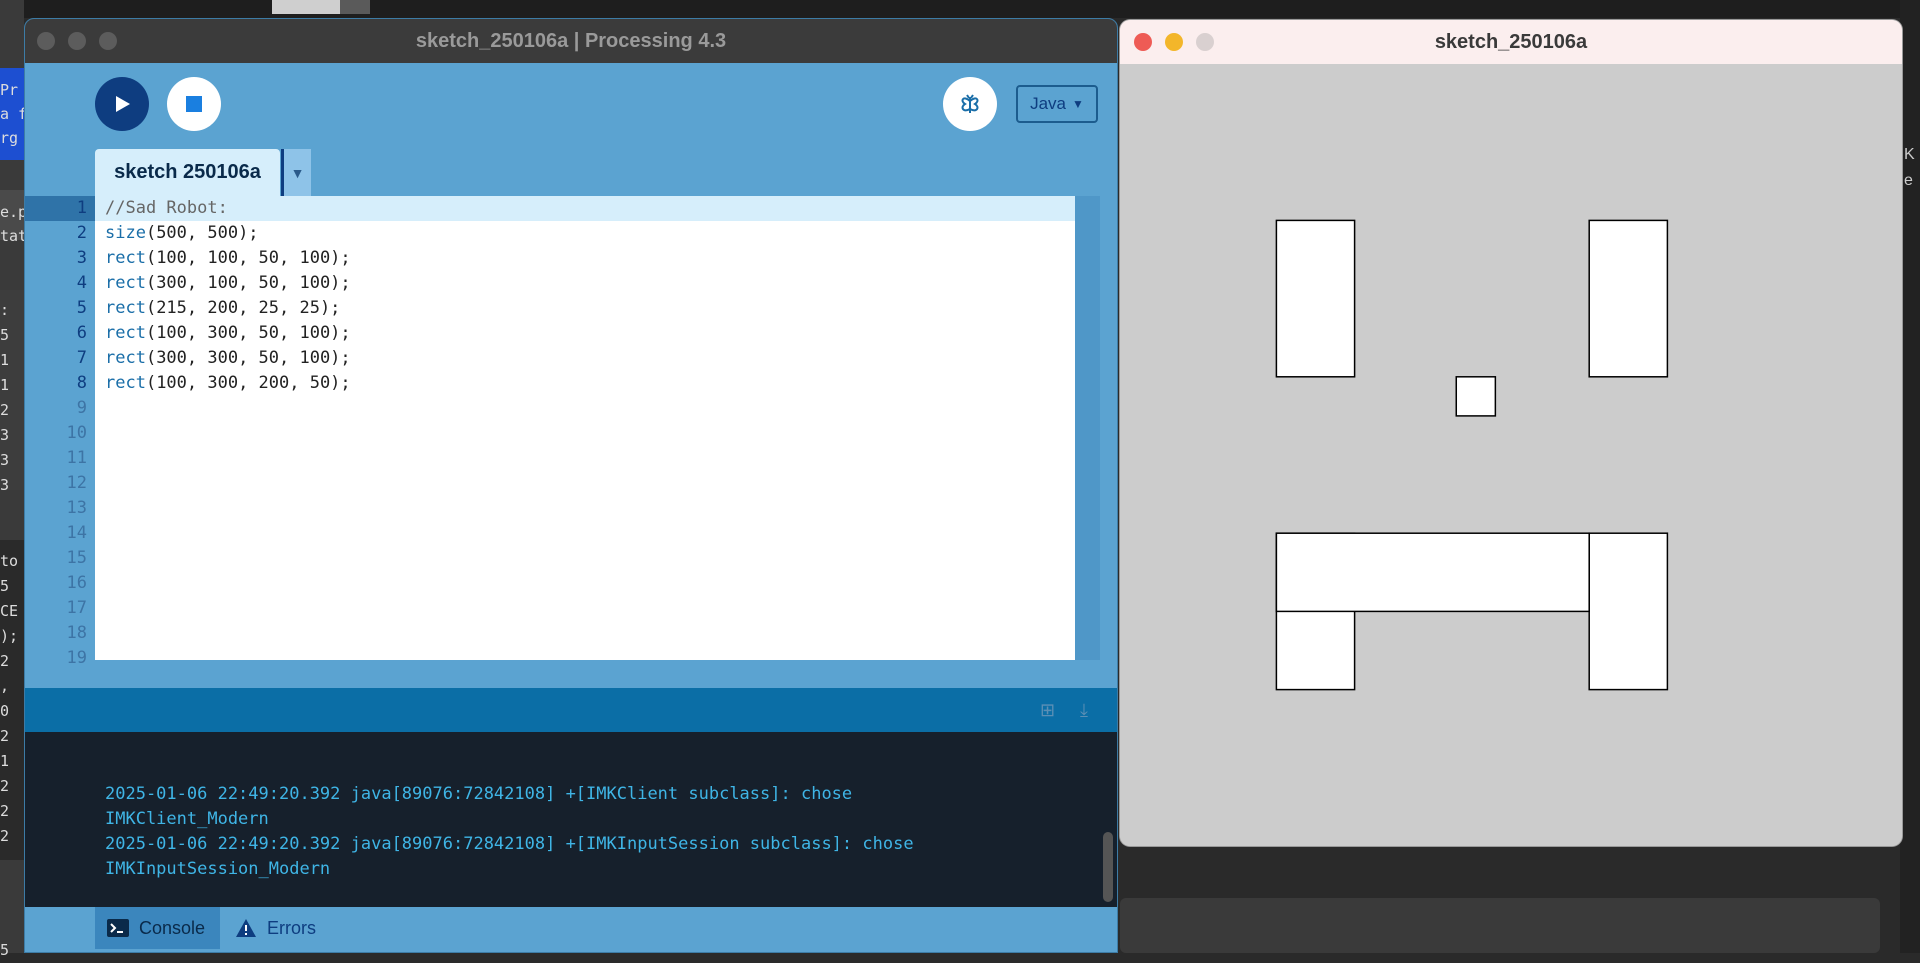  Describe the element at coordinates (118, 928) in the screenshot. I see `terminal-icon` at that location.